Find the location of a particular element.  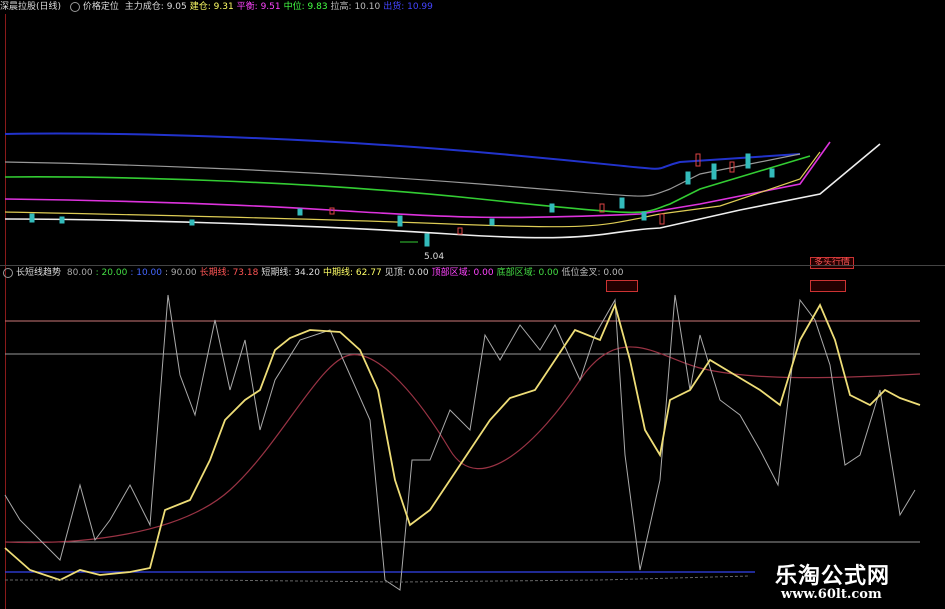

bot-item-3: : 90.00 is located at coordinates (181, 273).